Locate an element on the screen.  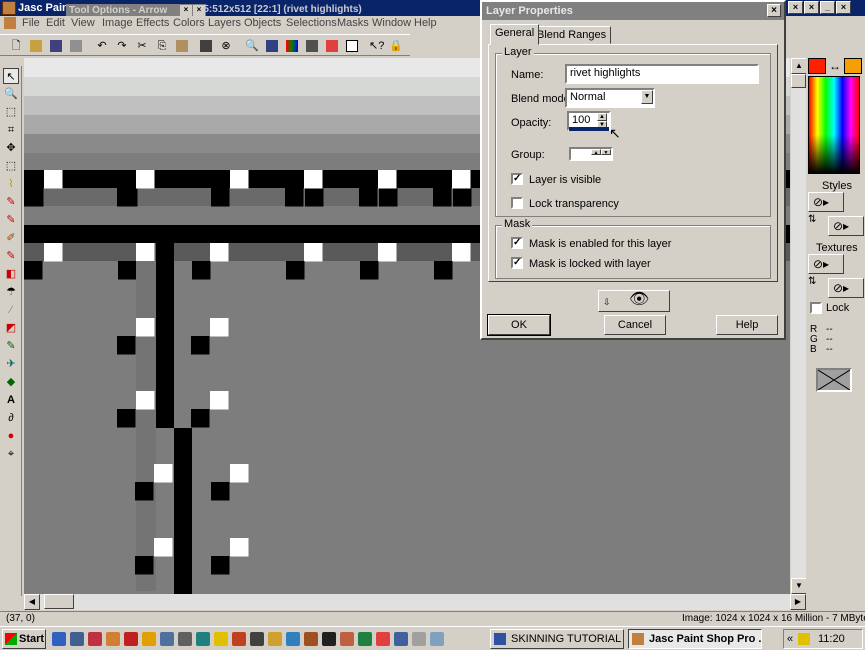
tray-hand-icon is located at coordinates (804, 639).